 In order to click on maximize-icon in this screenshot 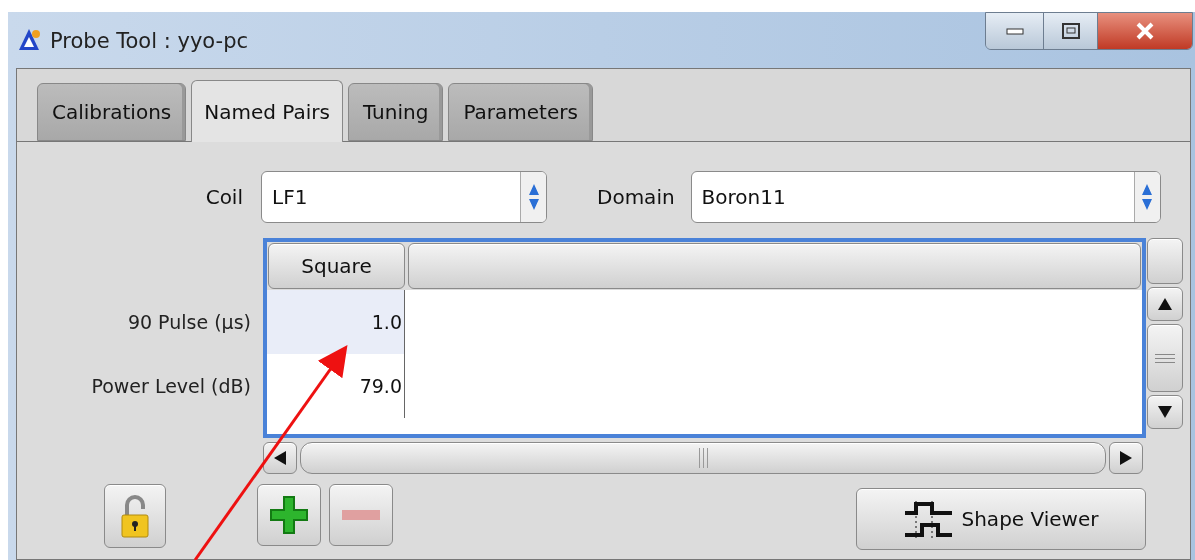, I will do `click(1070, 31)`.